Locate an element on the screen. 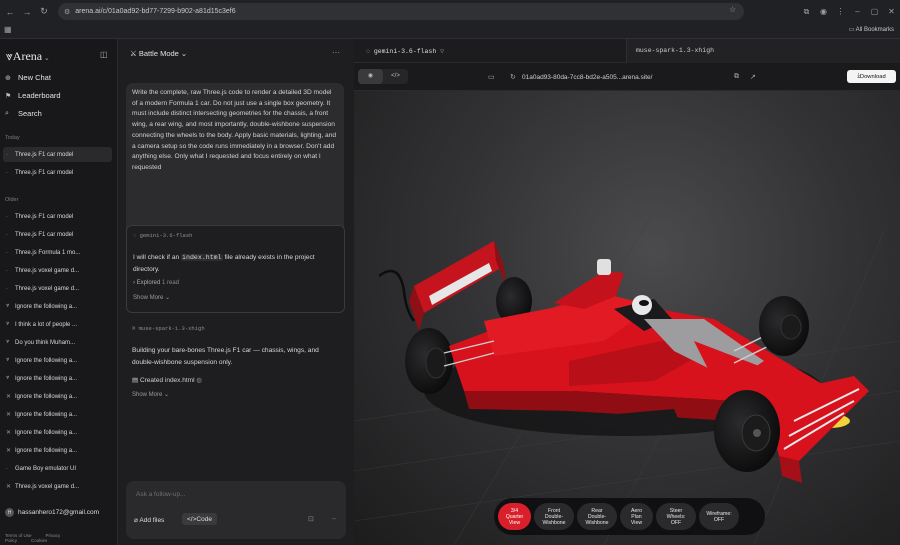  chevron-down-icon: ⌄ is located at coordinates (167, 298).